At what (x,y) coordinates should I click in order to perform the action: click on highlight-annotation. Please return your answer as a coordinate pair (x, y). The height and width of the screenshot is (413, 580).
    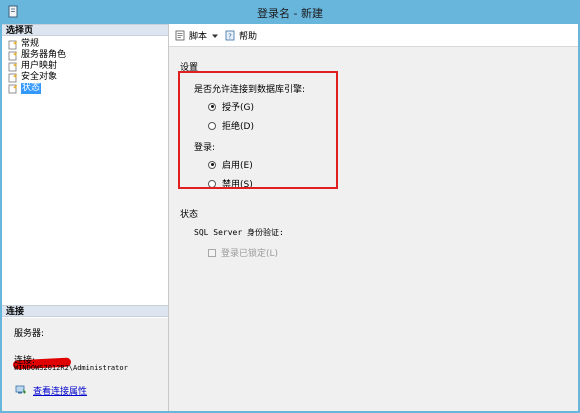
    Looking at the image, I should click on (258, 130).